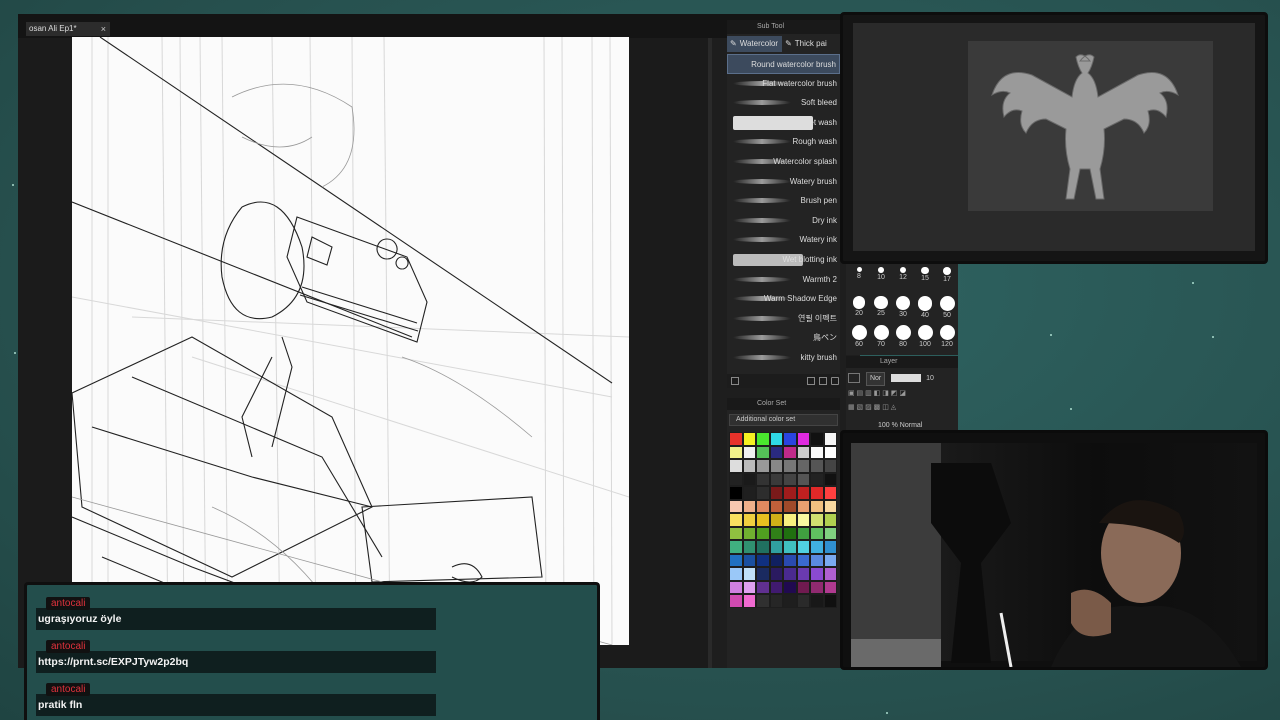 The width and height of the screenshot is (1280, 720). What do you see at coordinates (783, 280) in the screenshot?
I see `brush-item: Warmth 2` at bounding box center [783, 280].